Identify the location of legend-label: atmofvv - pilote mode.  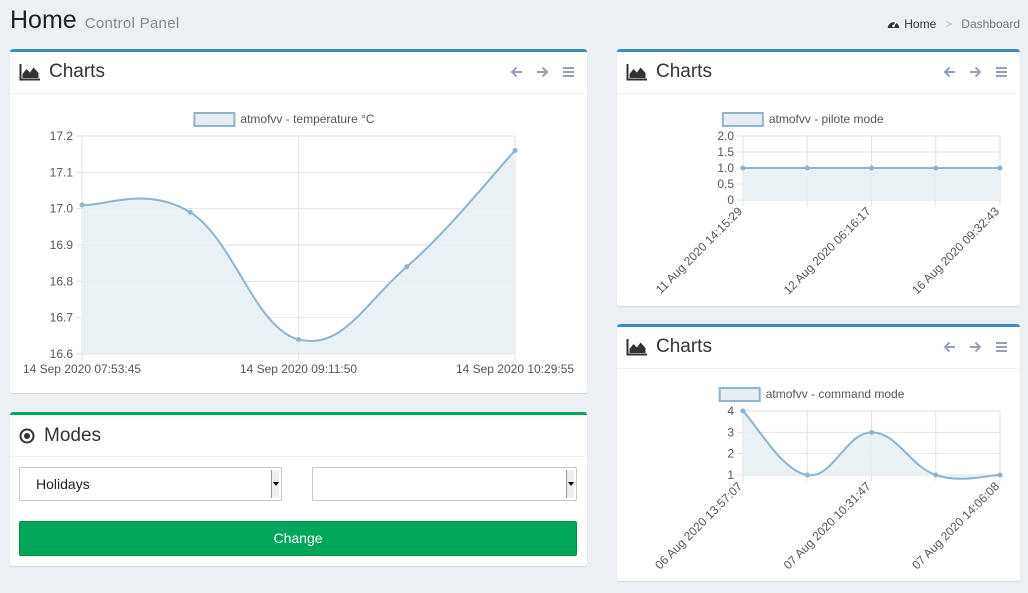
(826, 119).